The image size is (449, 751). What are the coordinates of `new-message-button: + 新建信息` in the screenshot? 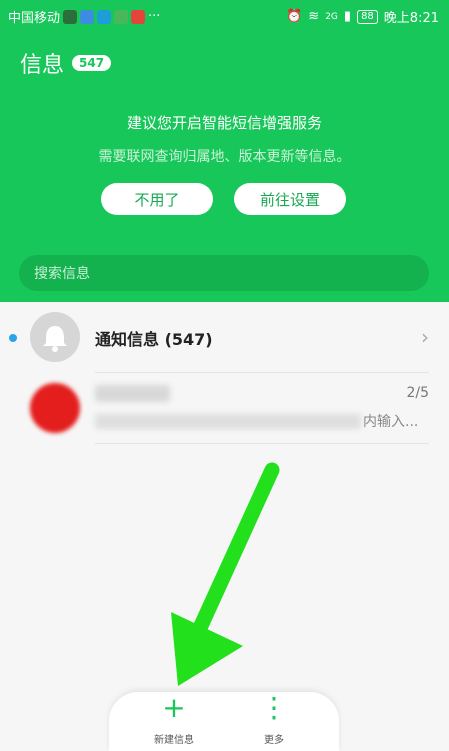 It's located at (174, 719).